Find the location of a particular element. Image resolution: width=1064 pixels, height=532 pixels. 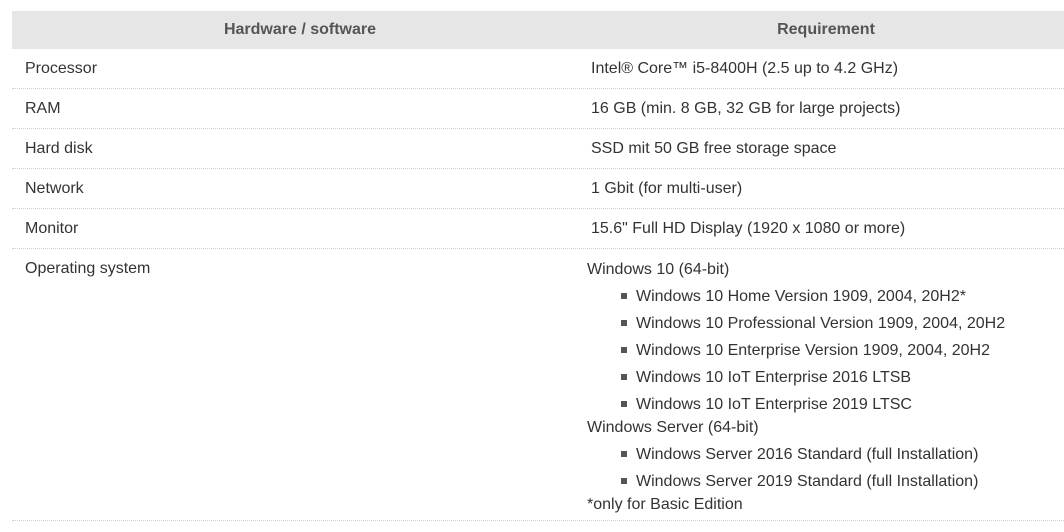

windows-server-title: Windows Server (64-bit) is located at coordinates (673, 427).